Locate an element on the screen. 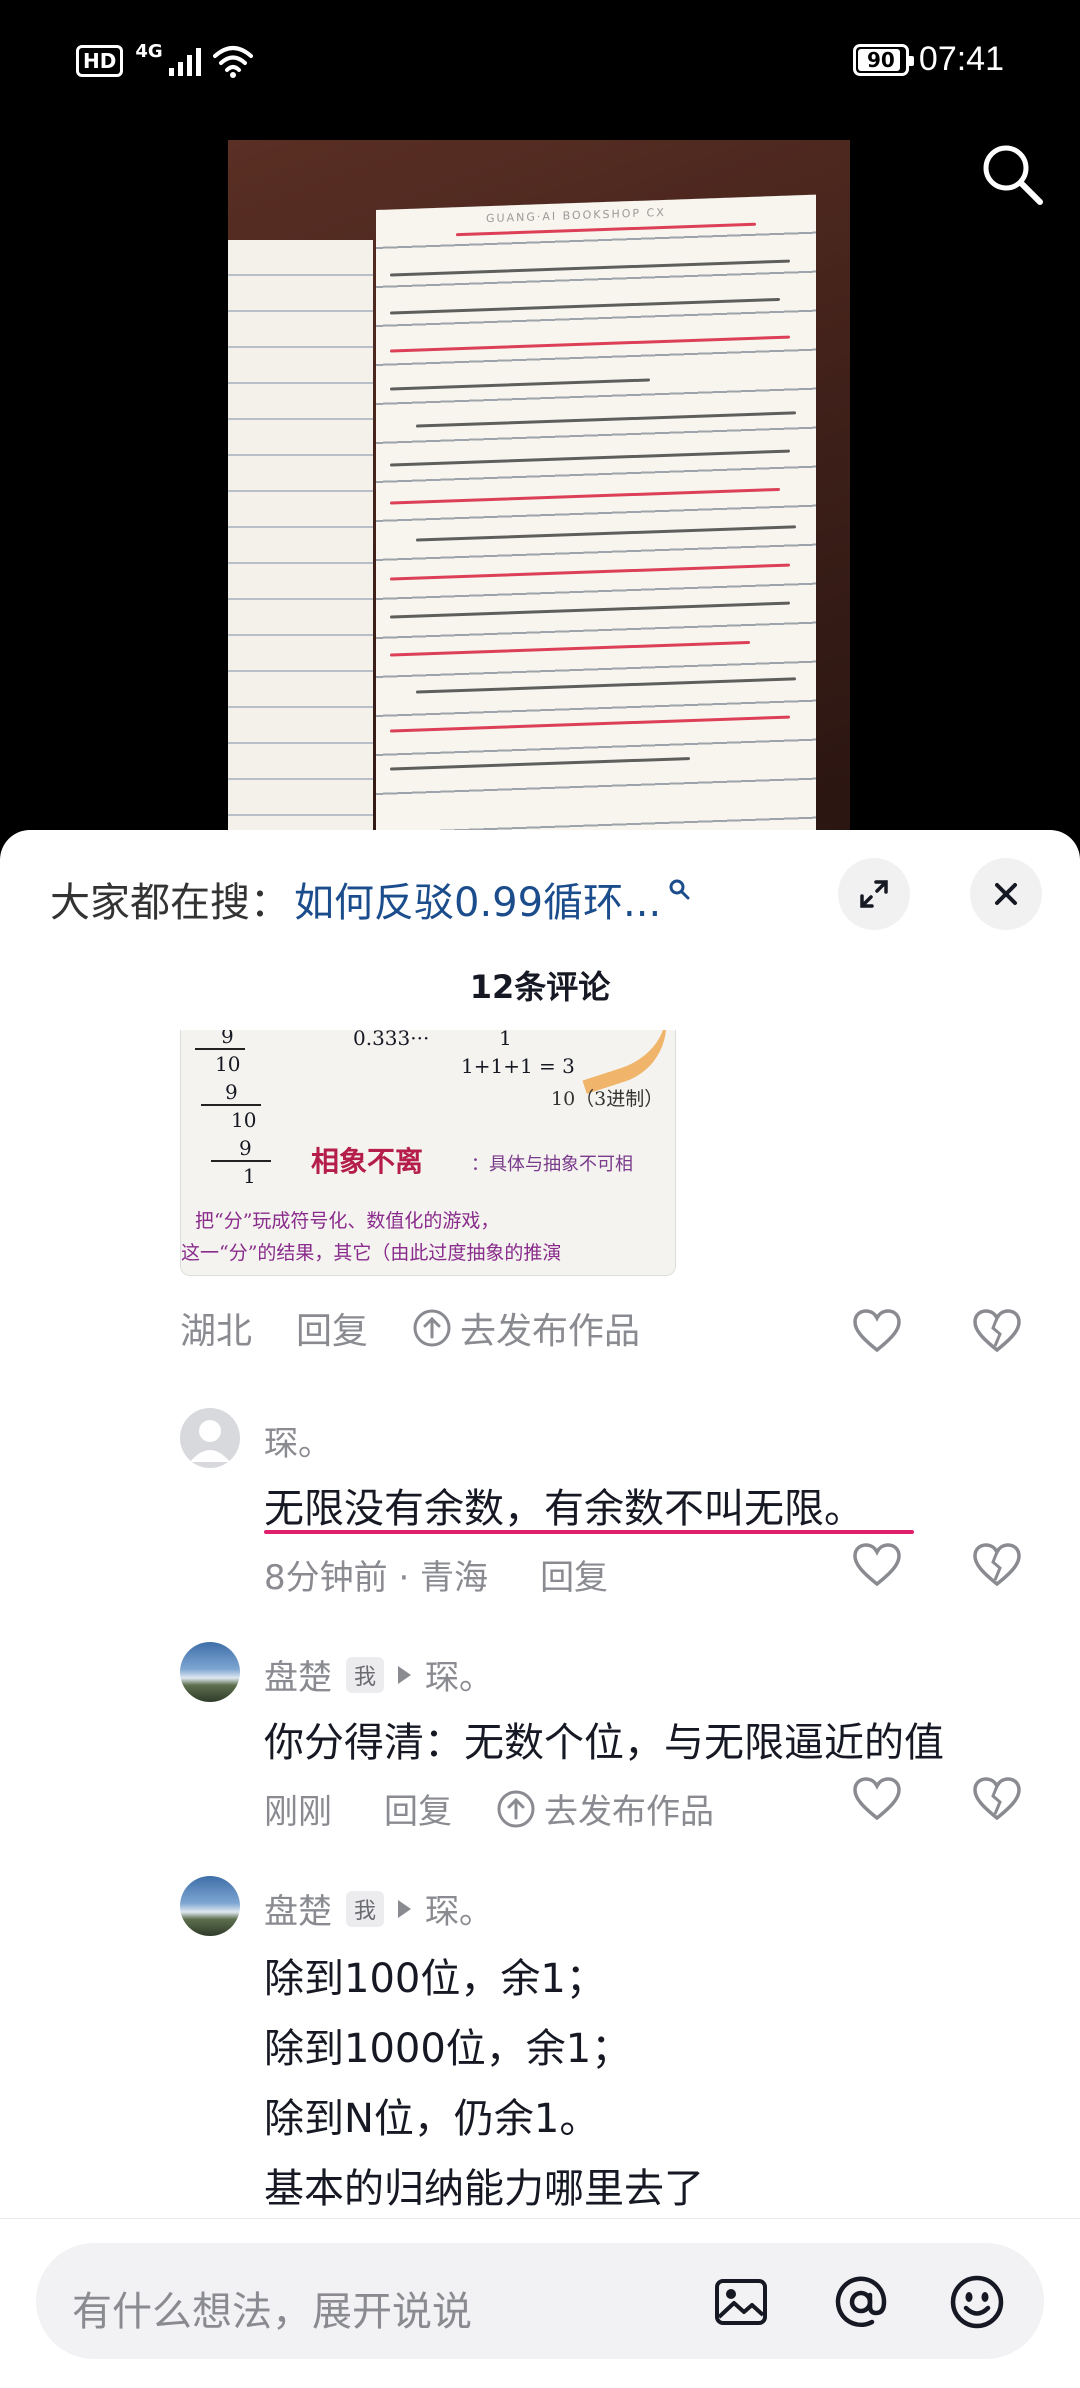 The width and height of the screenshot is (1080, 2388). close-icon is located at coordinates (1006, 894).